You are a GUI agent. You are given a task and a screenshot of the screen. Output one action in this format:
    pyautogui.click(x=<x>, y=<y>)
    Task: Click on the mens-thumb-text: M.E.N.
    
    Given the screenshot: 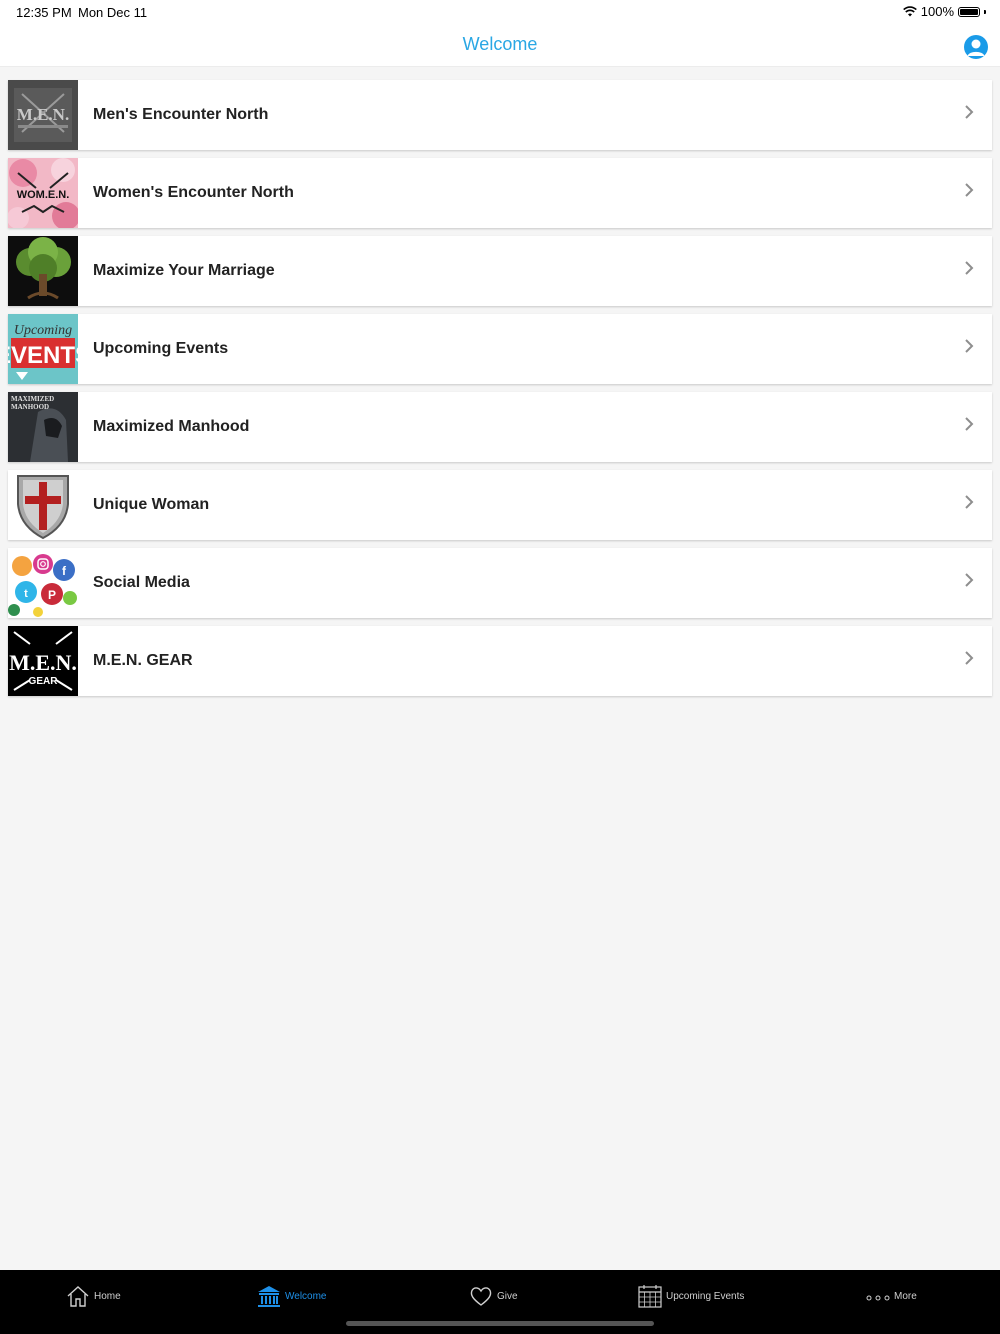 What is the action you would take?
    pyautogui.click(x=43, y=114)
    